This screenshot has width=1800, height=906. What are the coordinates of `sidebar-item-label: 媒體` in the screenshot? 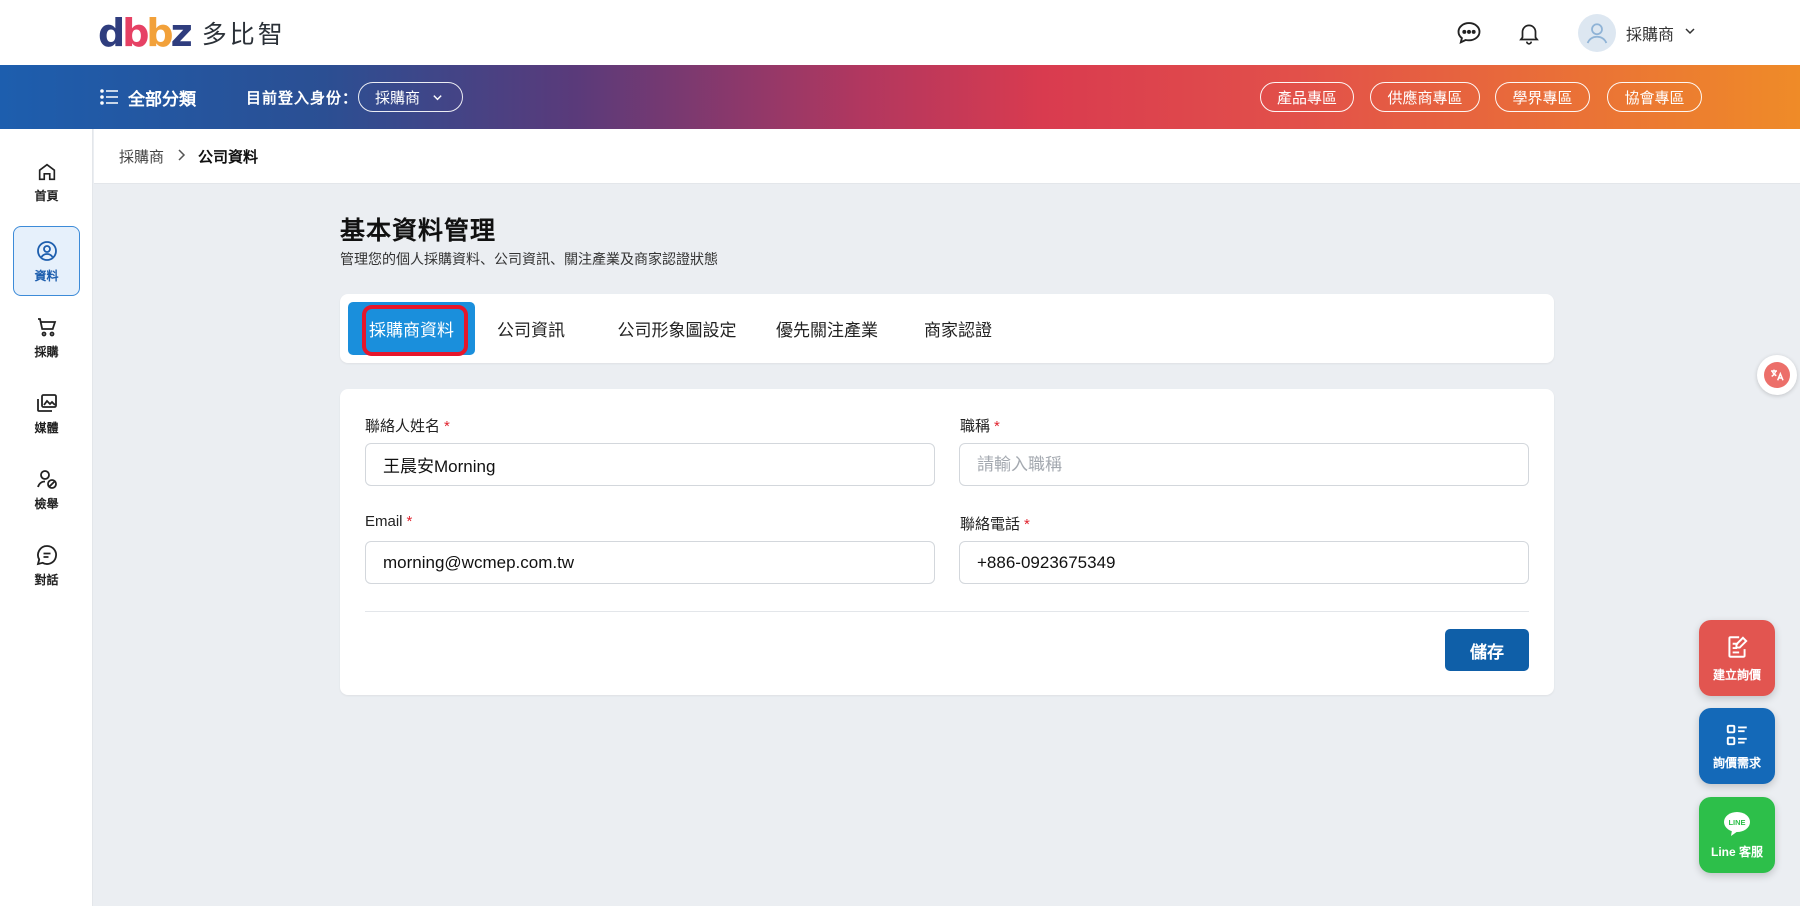 It's located at (46, 427).